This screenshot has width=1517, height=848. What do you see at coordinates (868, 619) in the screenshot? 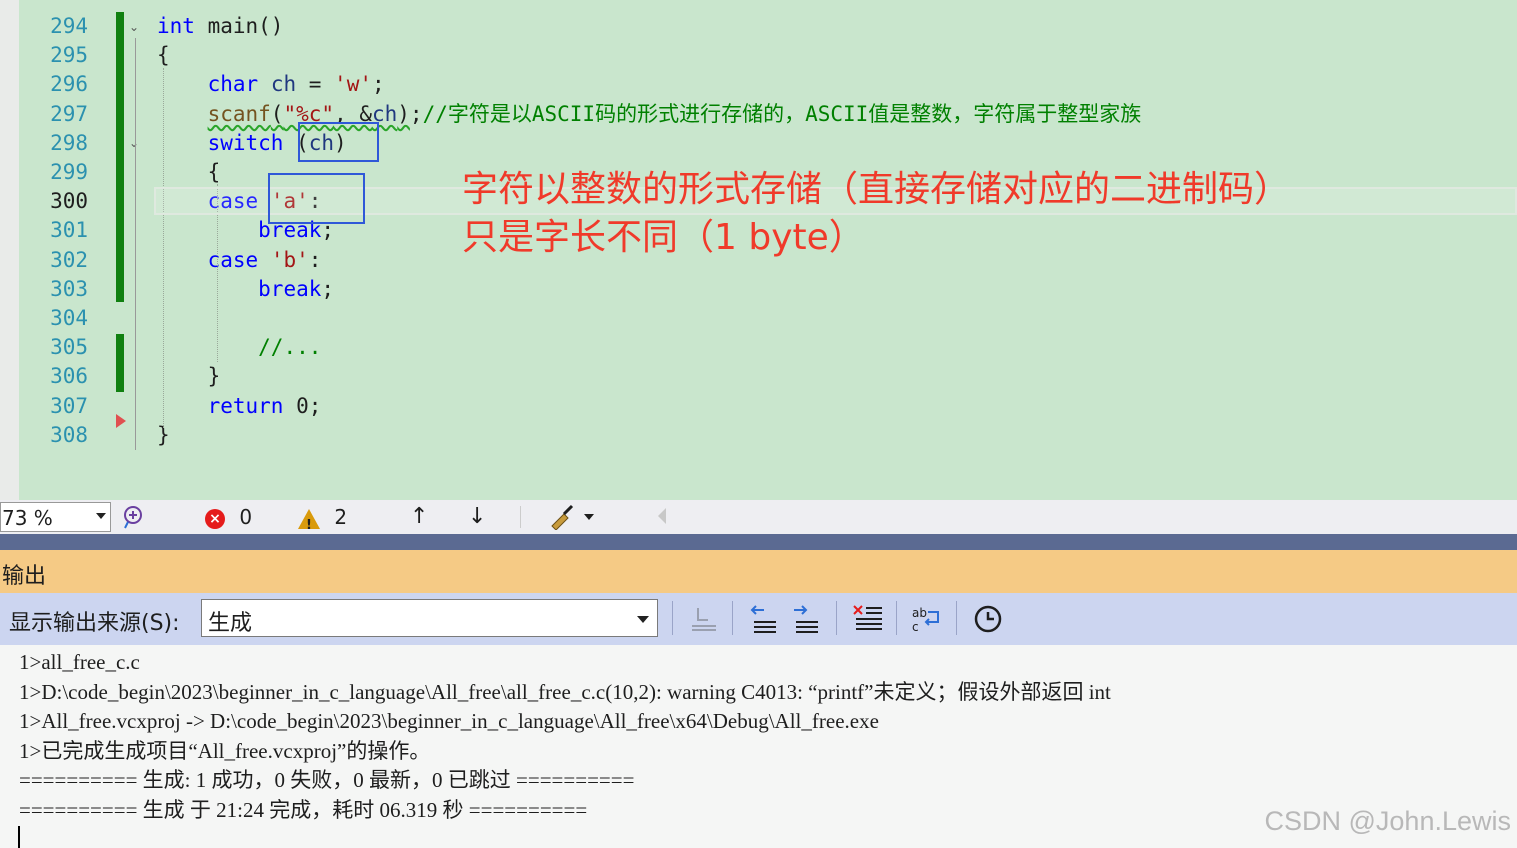
I see `clear-all-icon` at bounding box center [868, 619].